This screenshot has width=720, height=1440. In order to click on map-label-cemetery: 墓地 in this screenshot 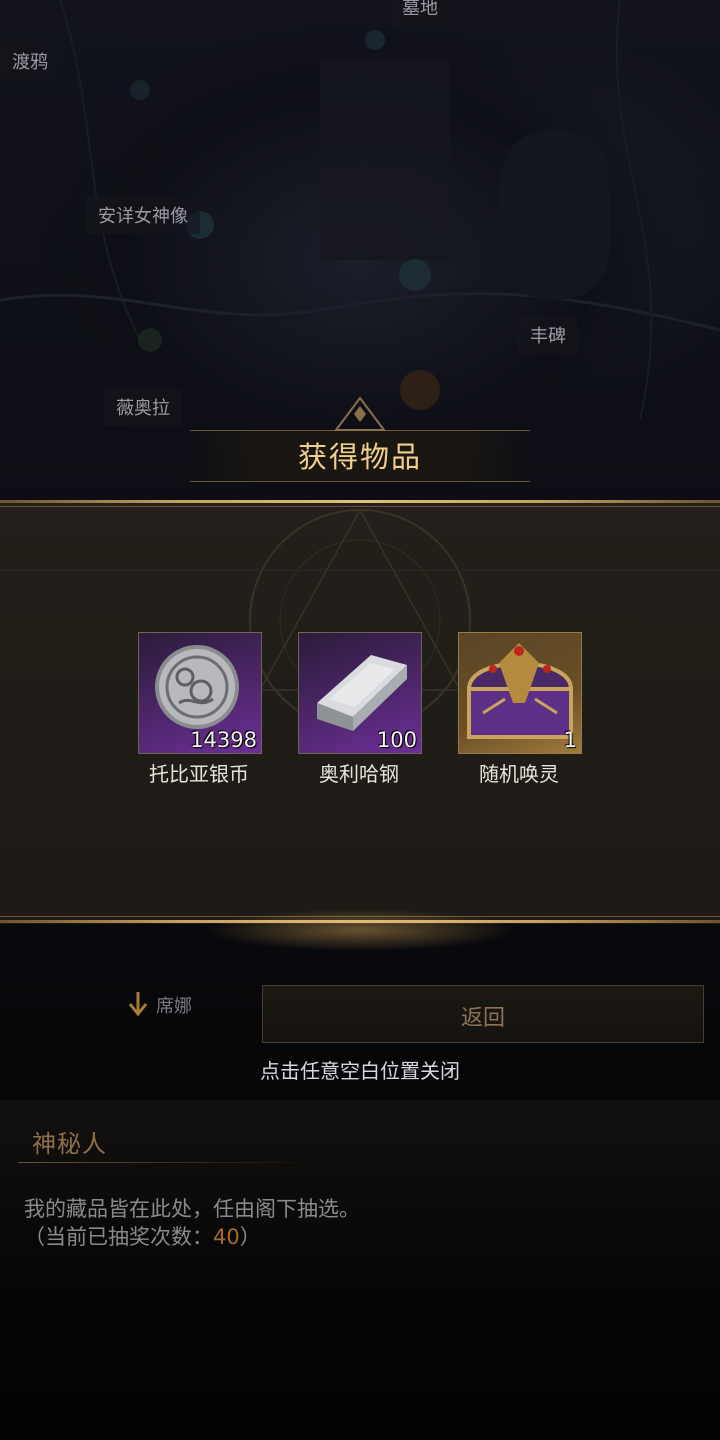, I will do `click(420, 13)`.